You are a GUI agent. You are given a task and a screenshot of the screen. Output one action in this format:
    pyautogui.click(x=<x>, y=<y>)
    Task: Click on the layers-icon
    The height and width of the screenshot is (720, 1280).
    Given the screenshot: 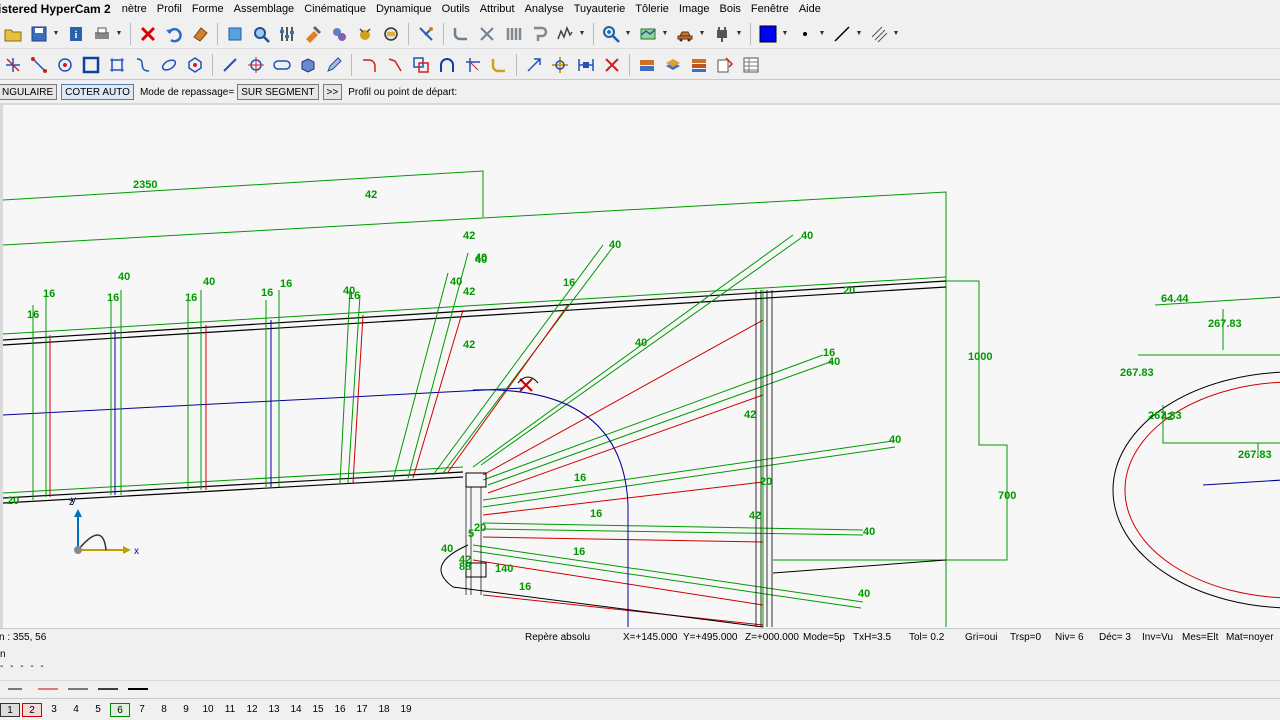 What is the action you would take?
    pyautogui.click(x=647, y=65)
    